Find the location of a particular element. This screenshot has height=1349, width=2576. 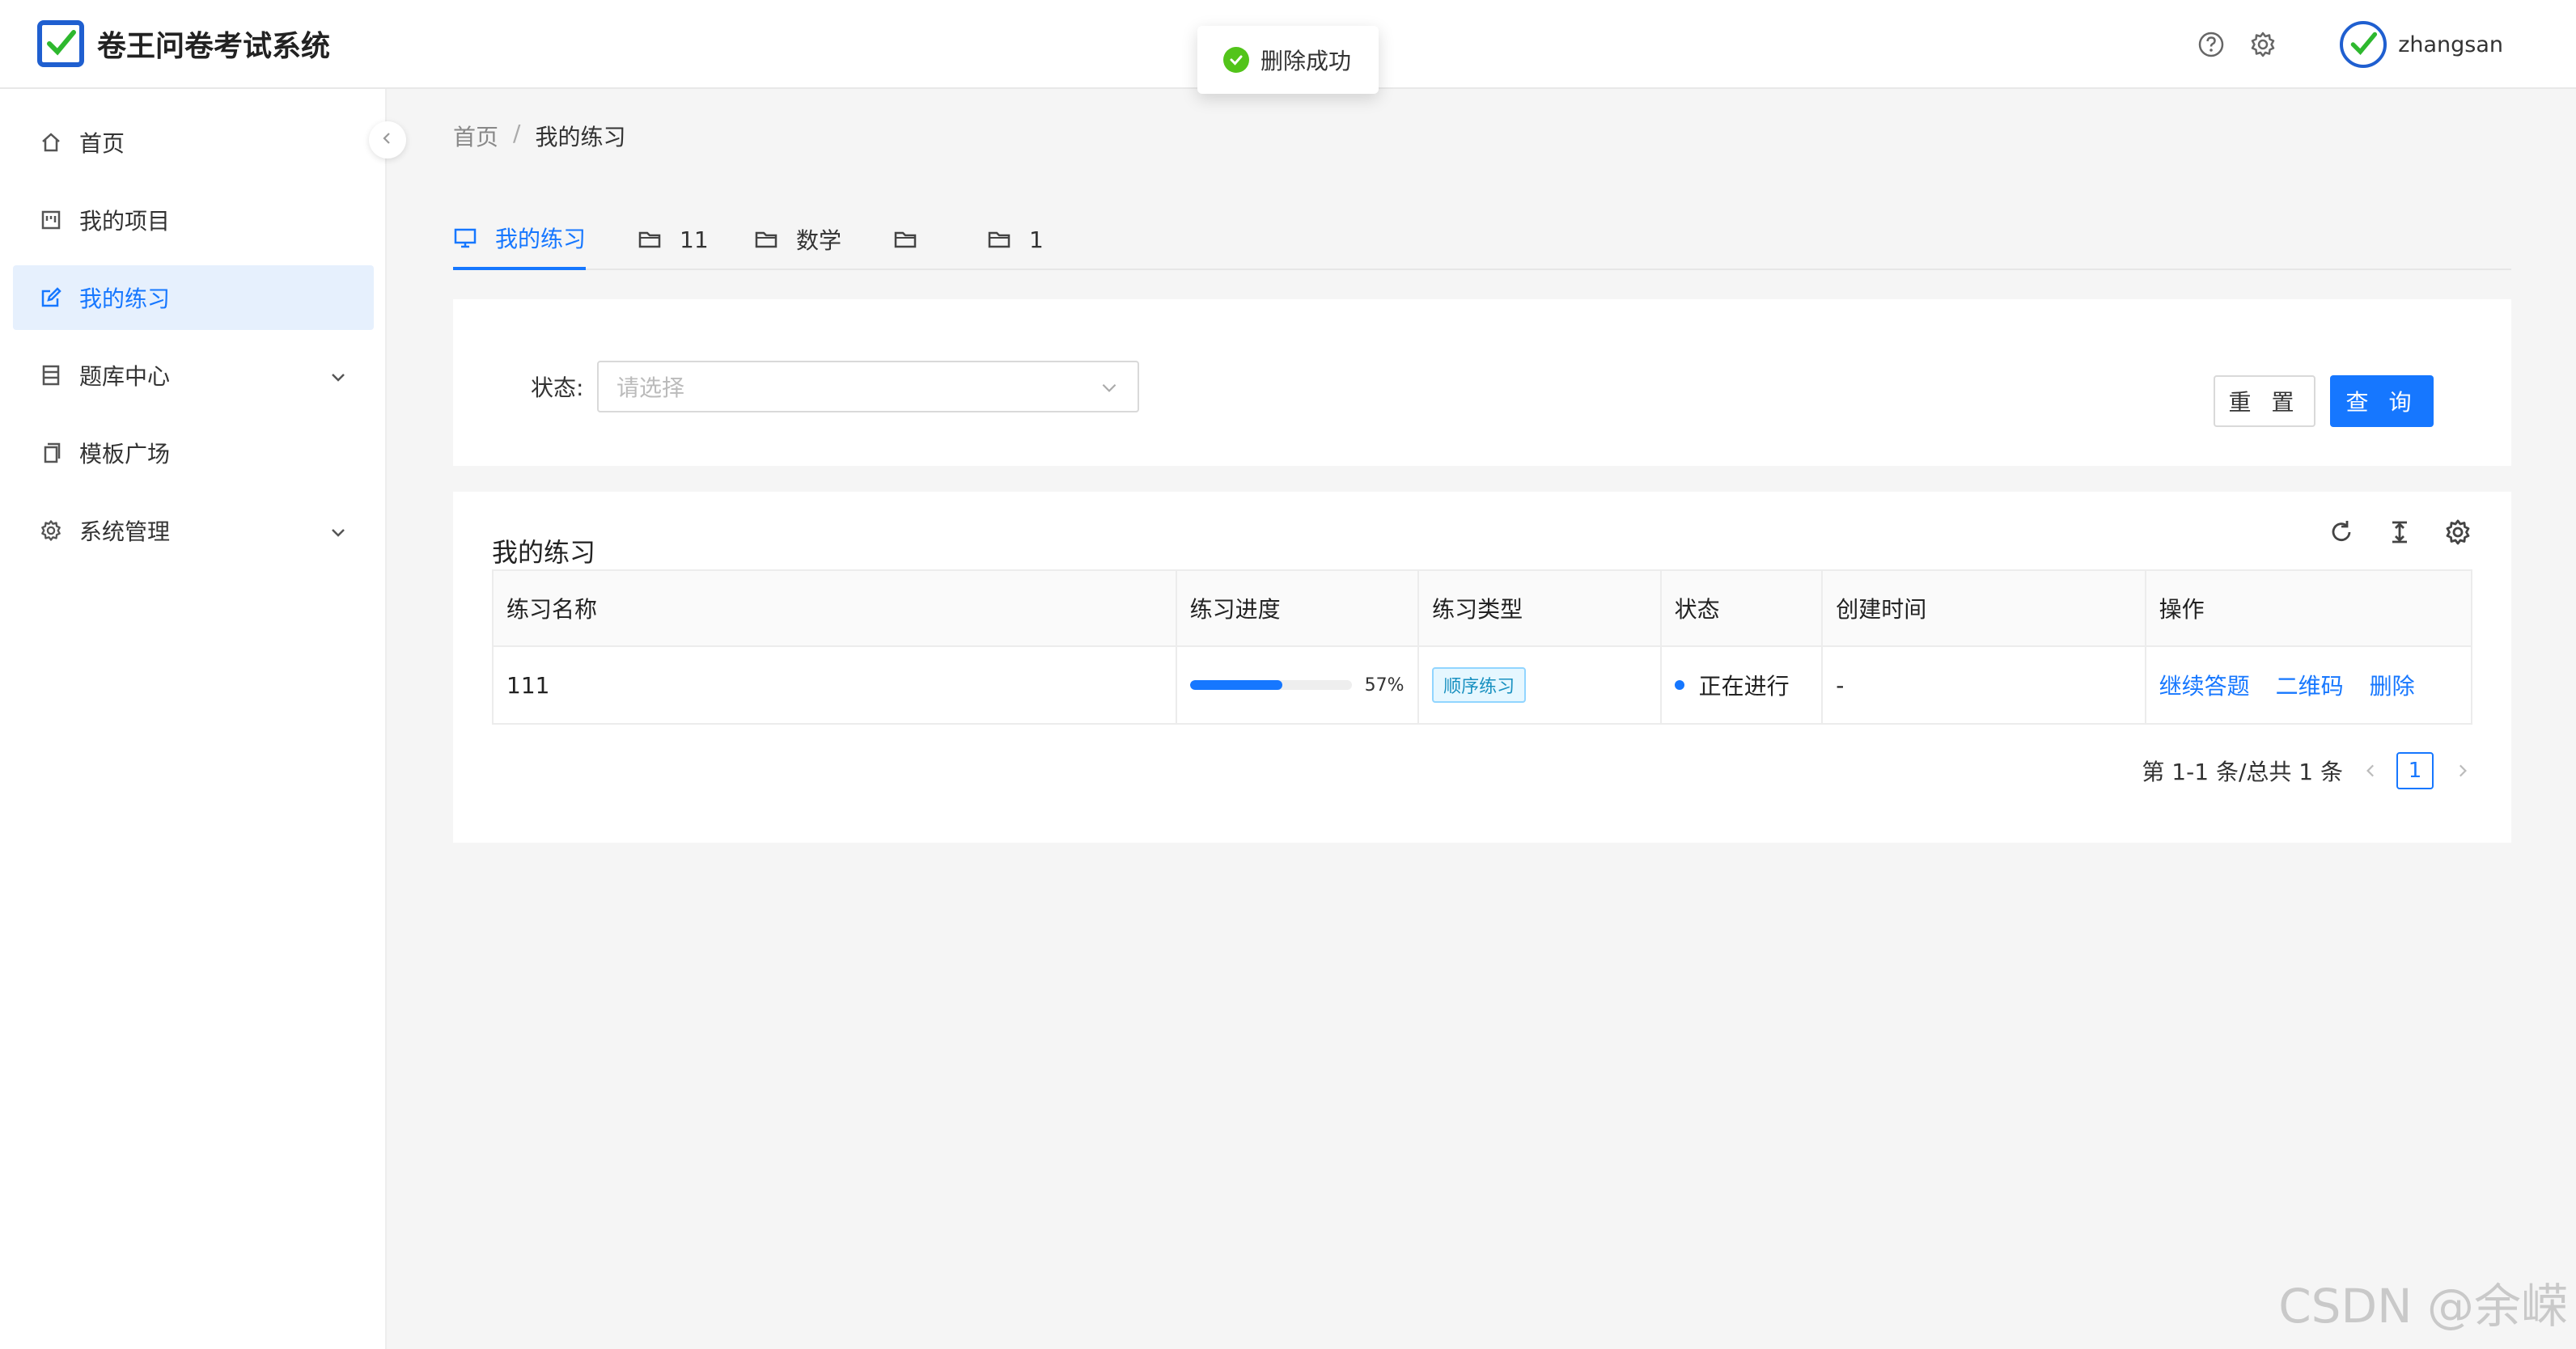

settings-gear-icon is located at coordinates (2263, 45).